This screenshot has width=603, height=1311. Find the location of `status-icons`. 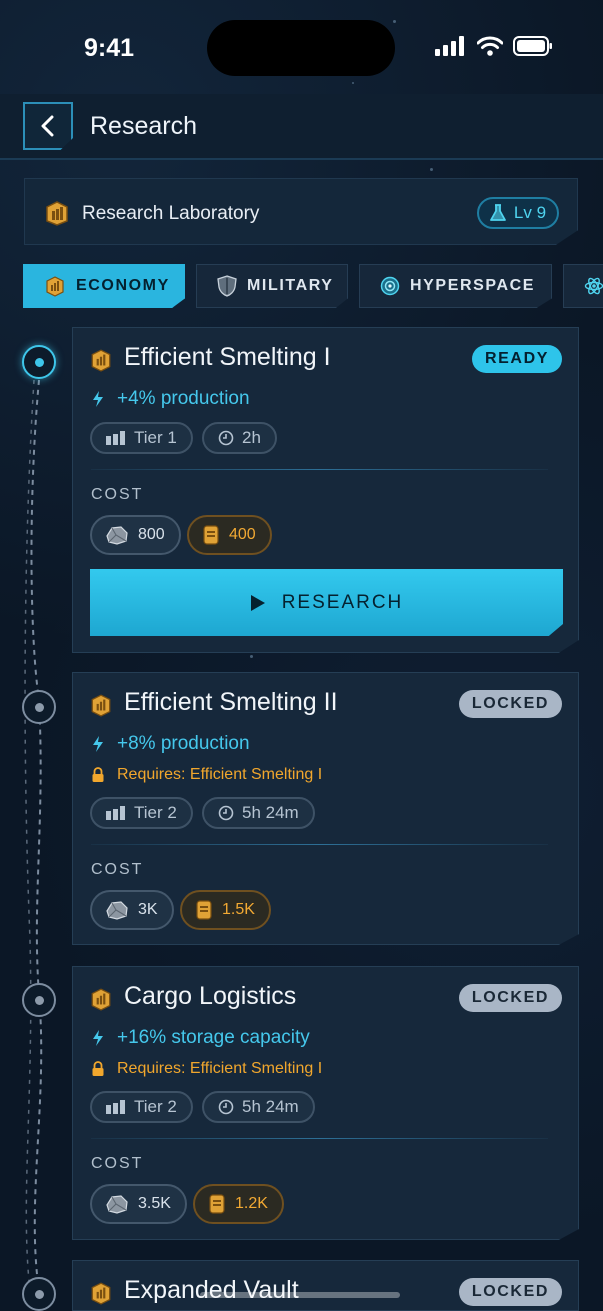

status-icons is located at coordinates (494, 46).